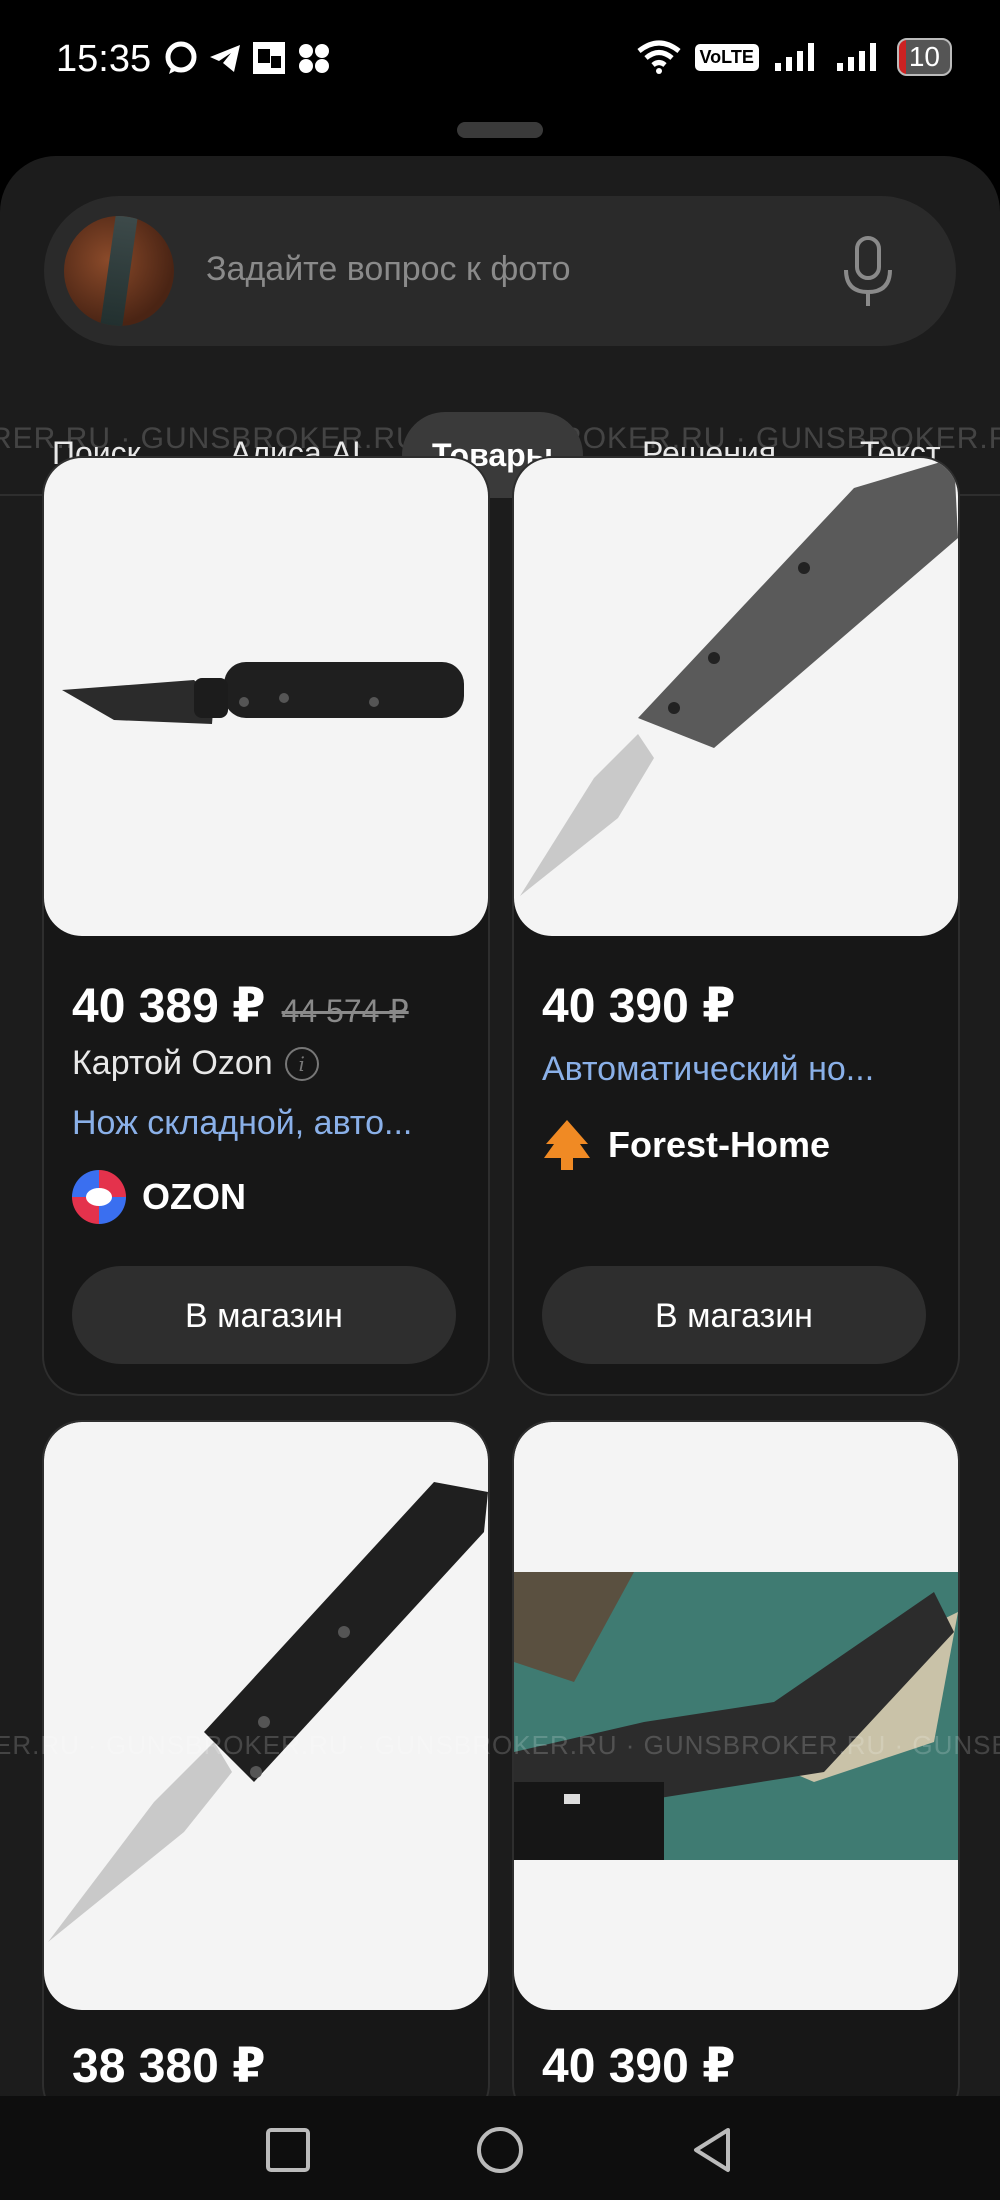 The width and height of the screenshot is (1000, 2200). Describe the element at coordinates (567, 1145) in the screenshot. I see `forest-home-logo-icon` at that location.